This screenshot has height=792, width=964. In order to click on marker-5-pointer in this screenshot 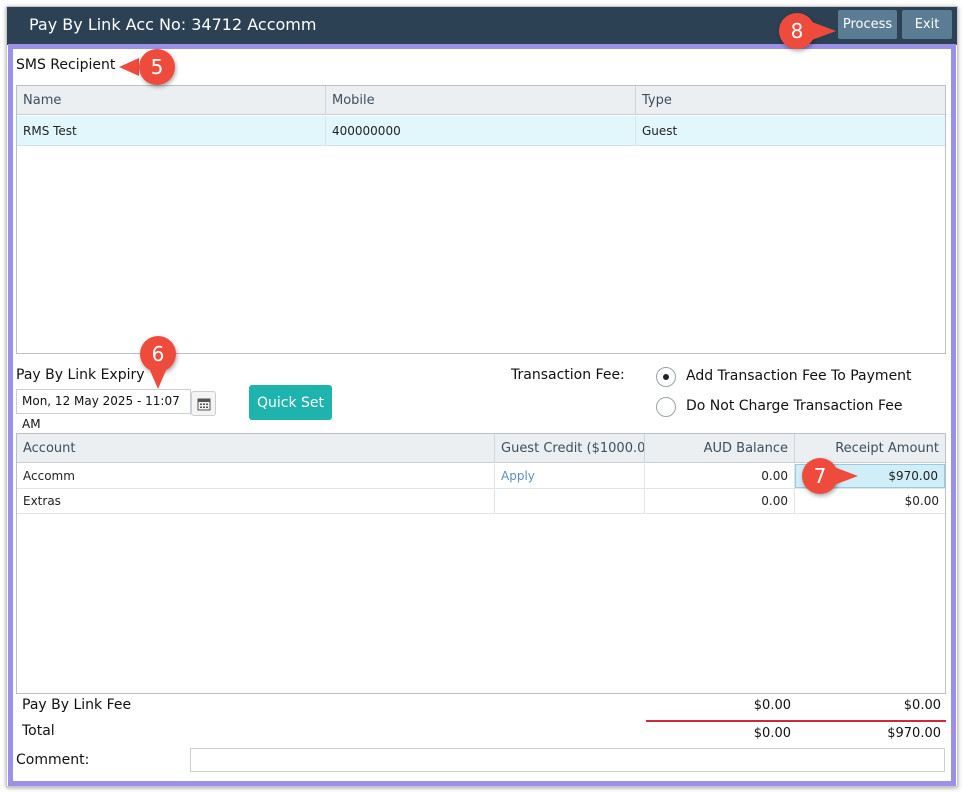, I will do `click(129, 67)`.